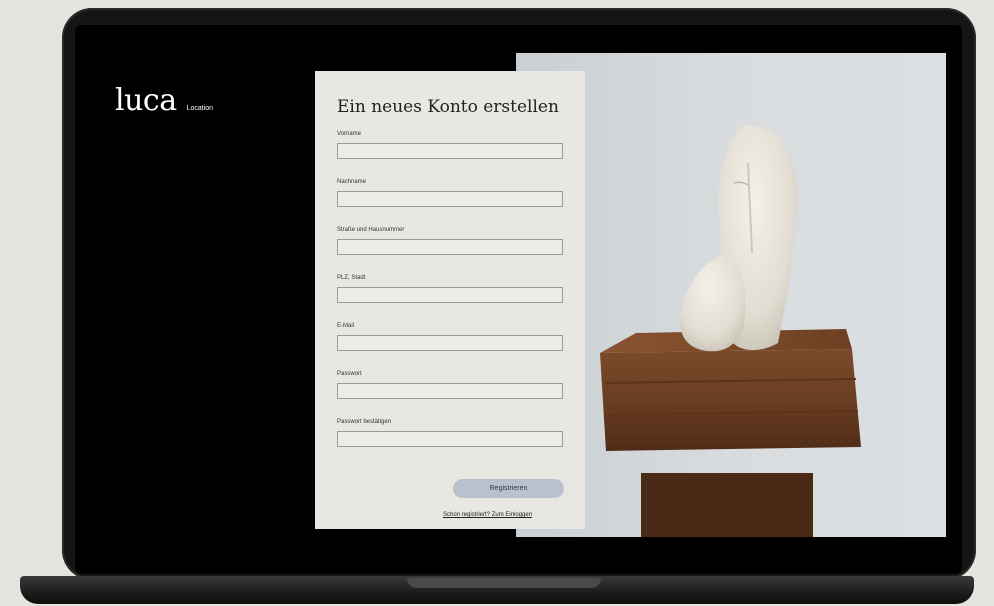 This screenshot has width=994, height=606. What do you see at coordinates (351, 278) in the screenshot?
I see `zip-city-label: PLZ, Stadt` at bounding box center [351, 278].